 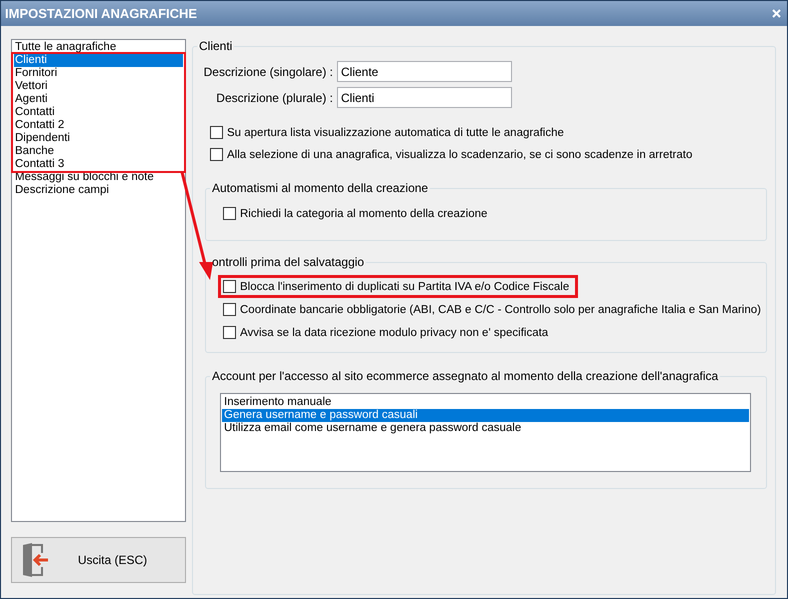 I want to click on list-item: Dipendenti, so click(x=98, y=138).